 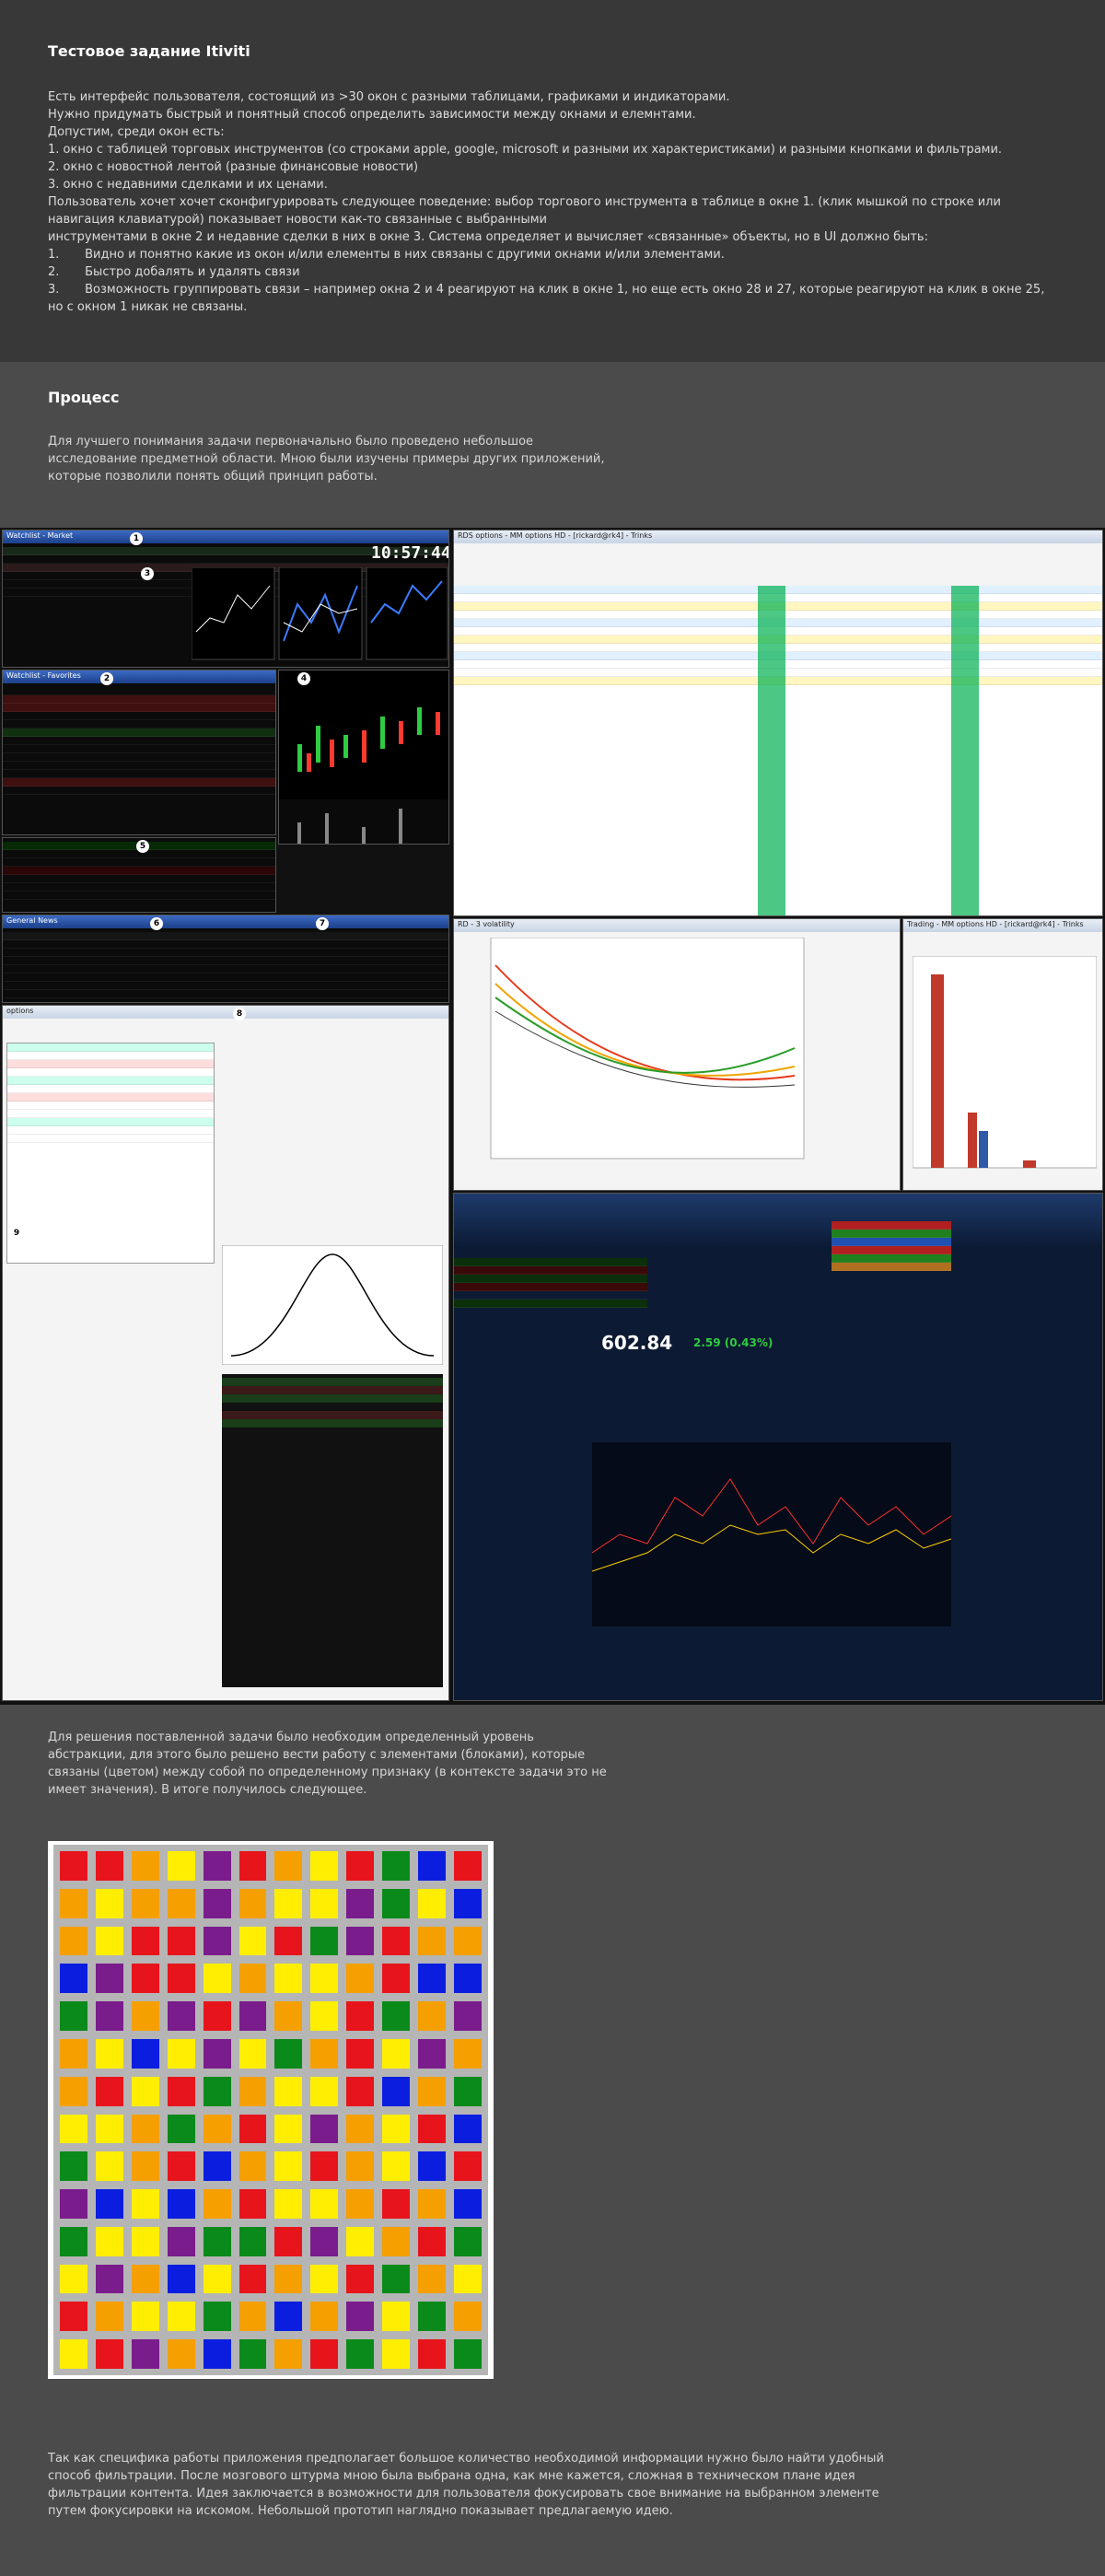 What do you see at coordinates (271, 2110) in the screenshot?
I see `color-block-grid` at bounding box center [271, 2110].